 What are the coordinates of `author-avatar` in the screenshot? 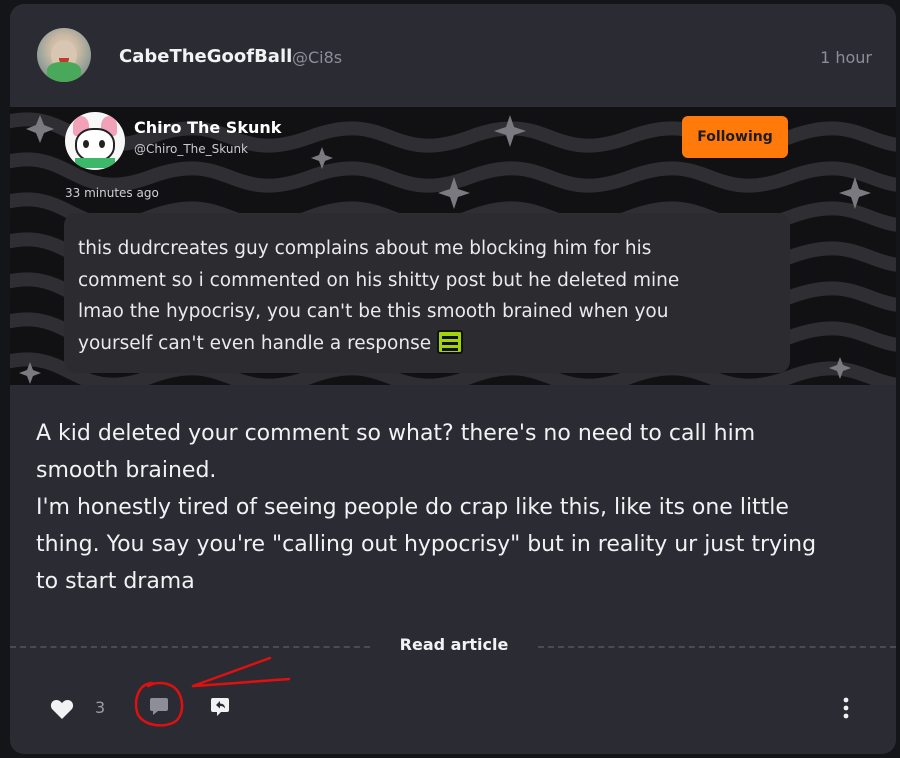 It's located at (64, 55).